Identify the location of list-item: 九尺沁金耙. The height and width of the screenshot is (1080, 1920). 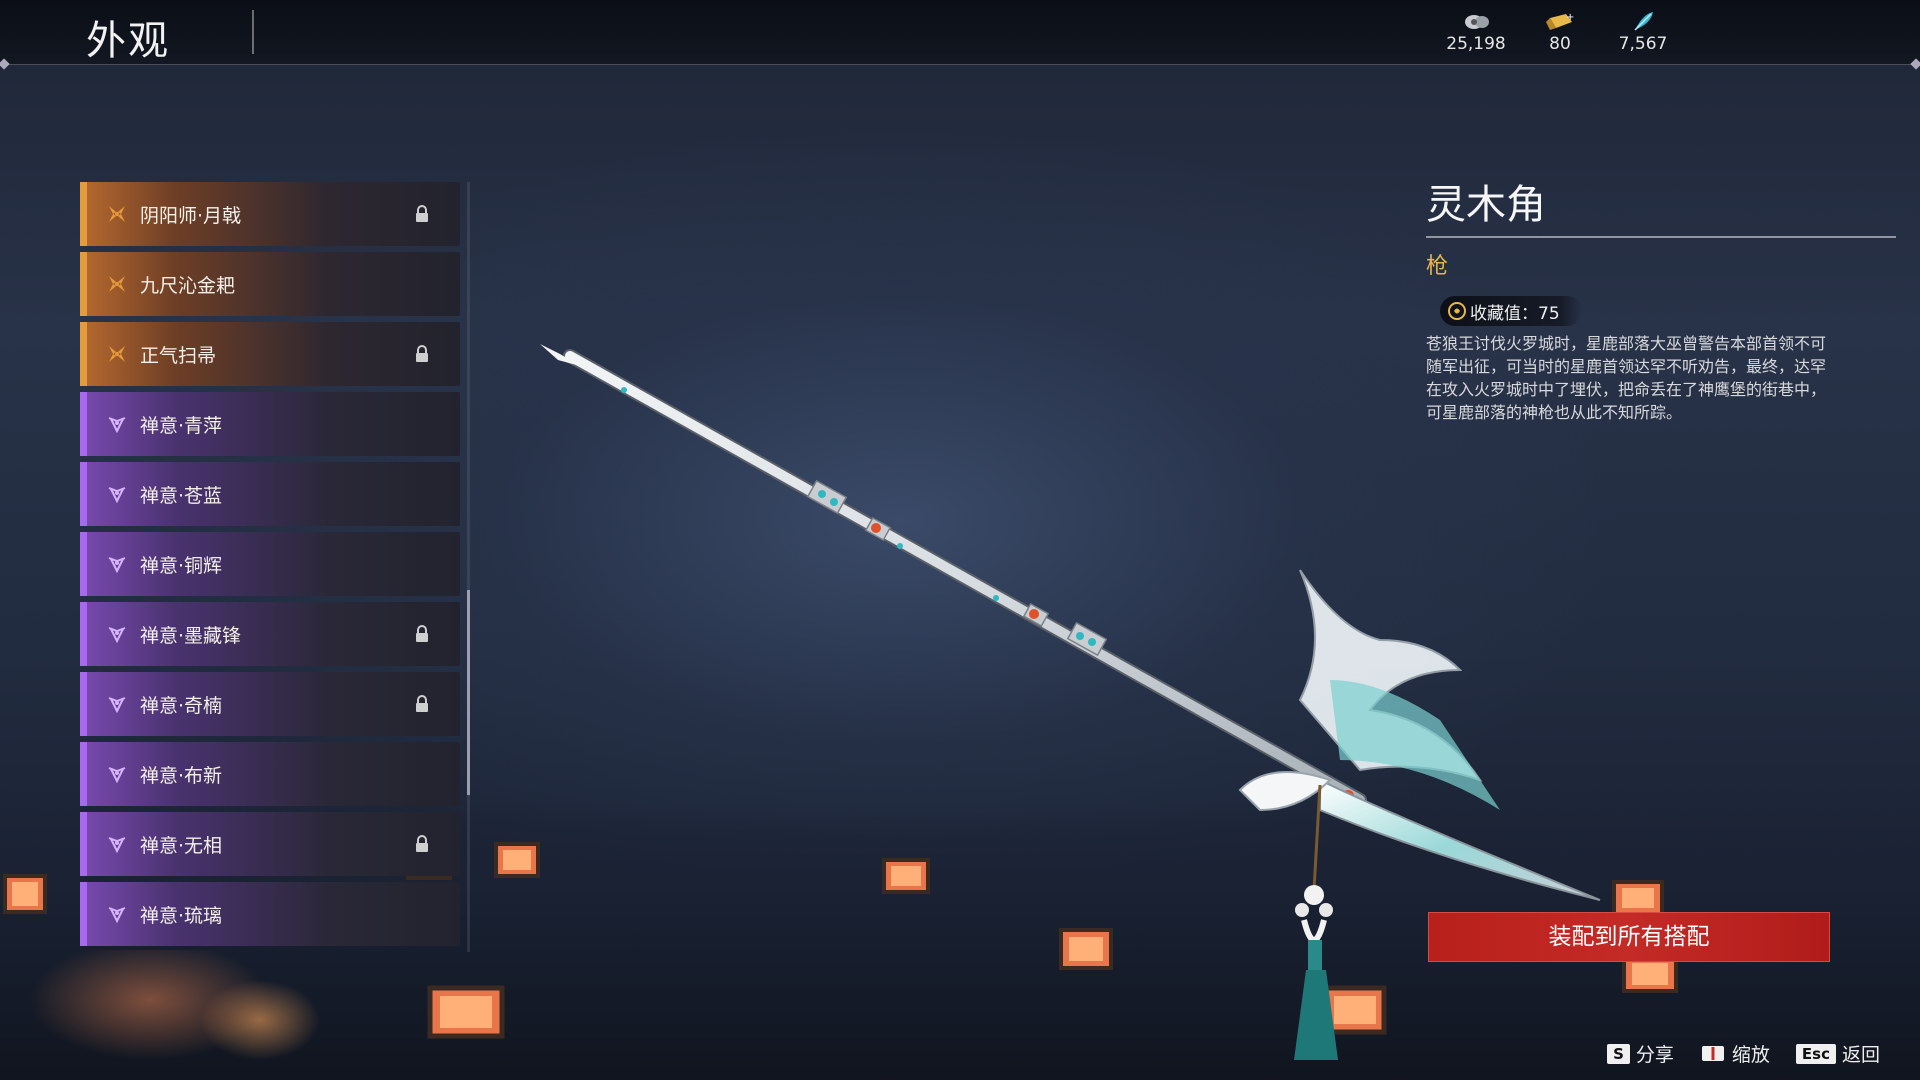
(270, 284).